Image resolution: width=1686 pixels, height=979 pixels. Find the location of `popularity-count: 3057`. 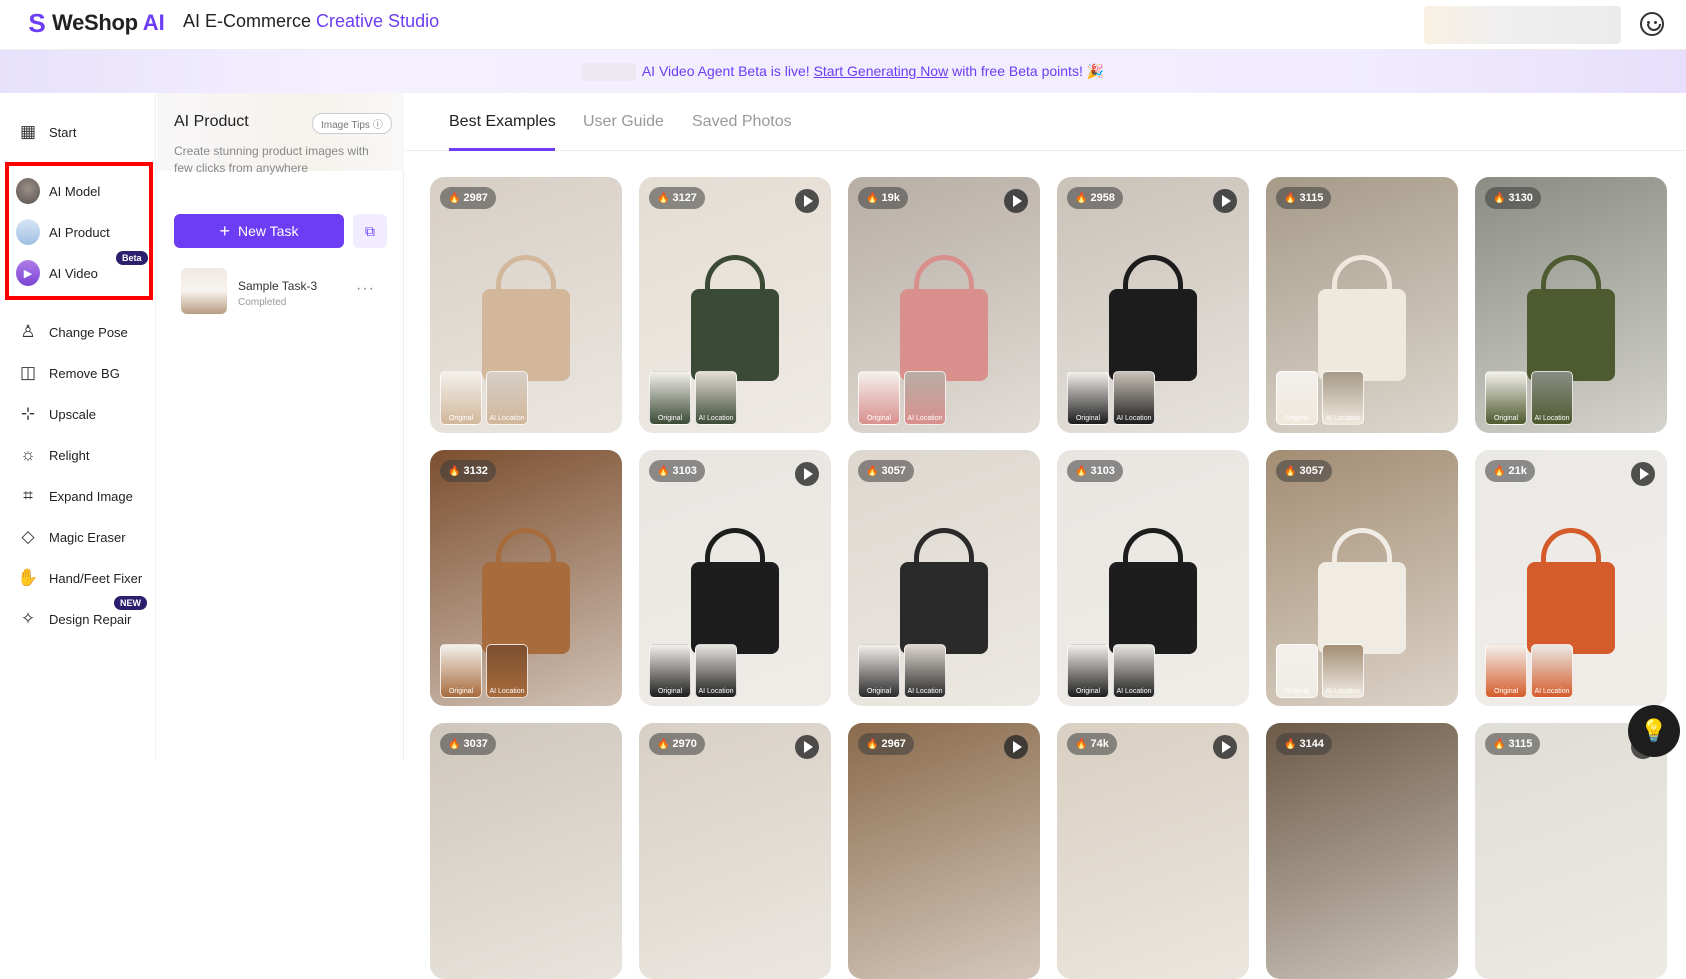

popularity-count: 3057 is located at coordinates (1311, 471).